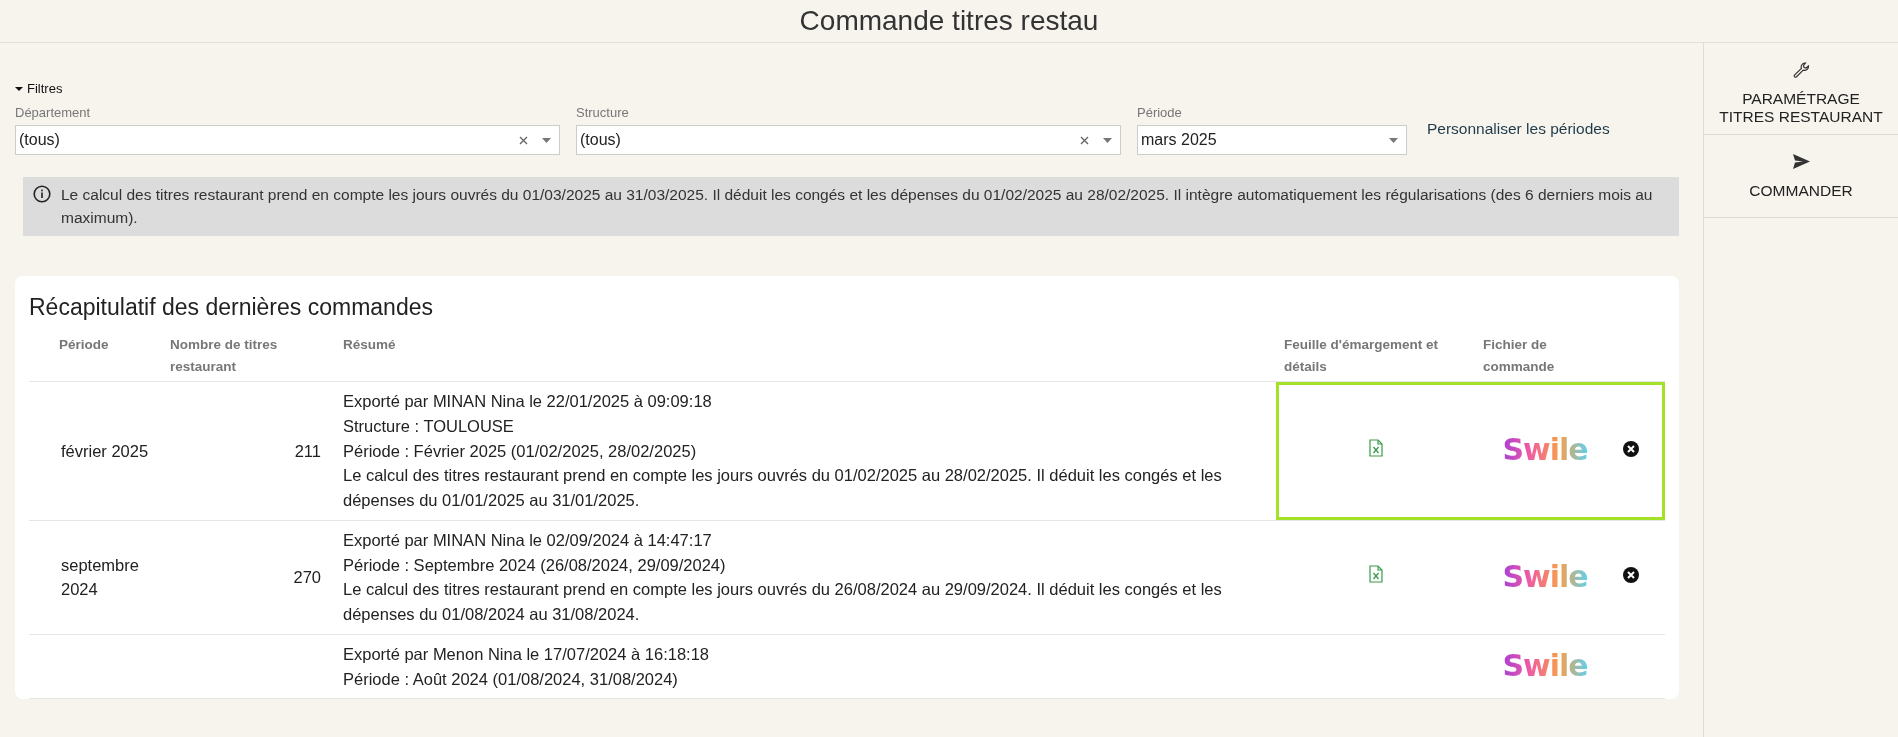 This screenshot has width=1898, height=737. I want to click on select-field: mars 2025, so click(1272, 140).